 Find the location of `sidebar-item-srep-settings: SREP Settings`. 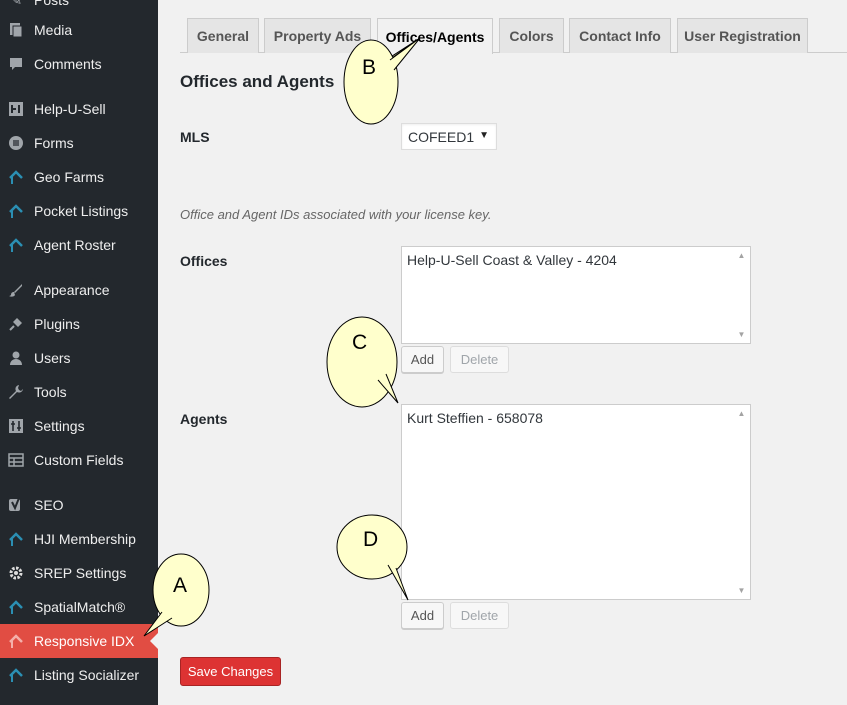

sidebar-item-srep-settings: SREP Settings is located at coordinates (79, 573).